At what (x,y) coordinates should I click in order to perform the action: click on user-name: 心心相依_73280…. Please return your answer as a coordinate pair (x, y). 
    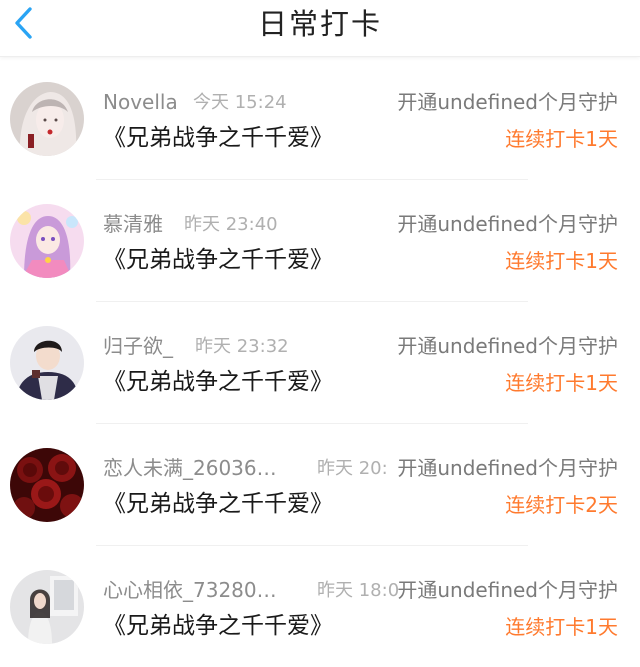
    Looking at the image, I should click on (190, 590).